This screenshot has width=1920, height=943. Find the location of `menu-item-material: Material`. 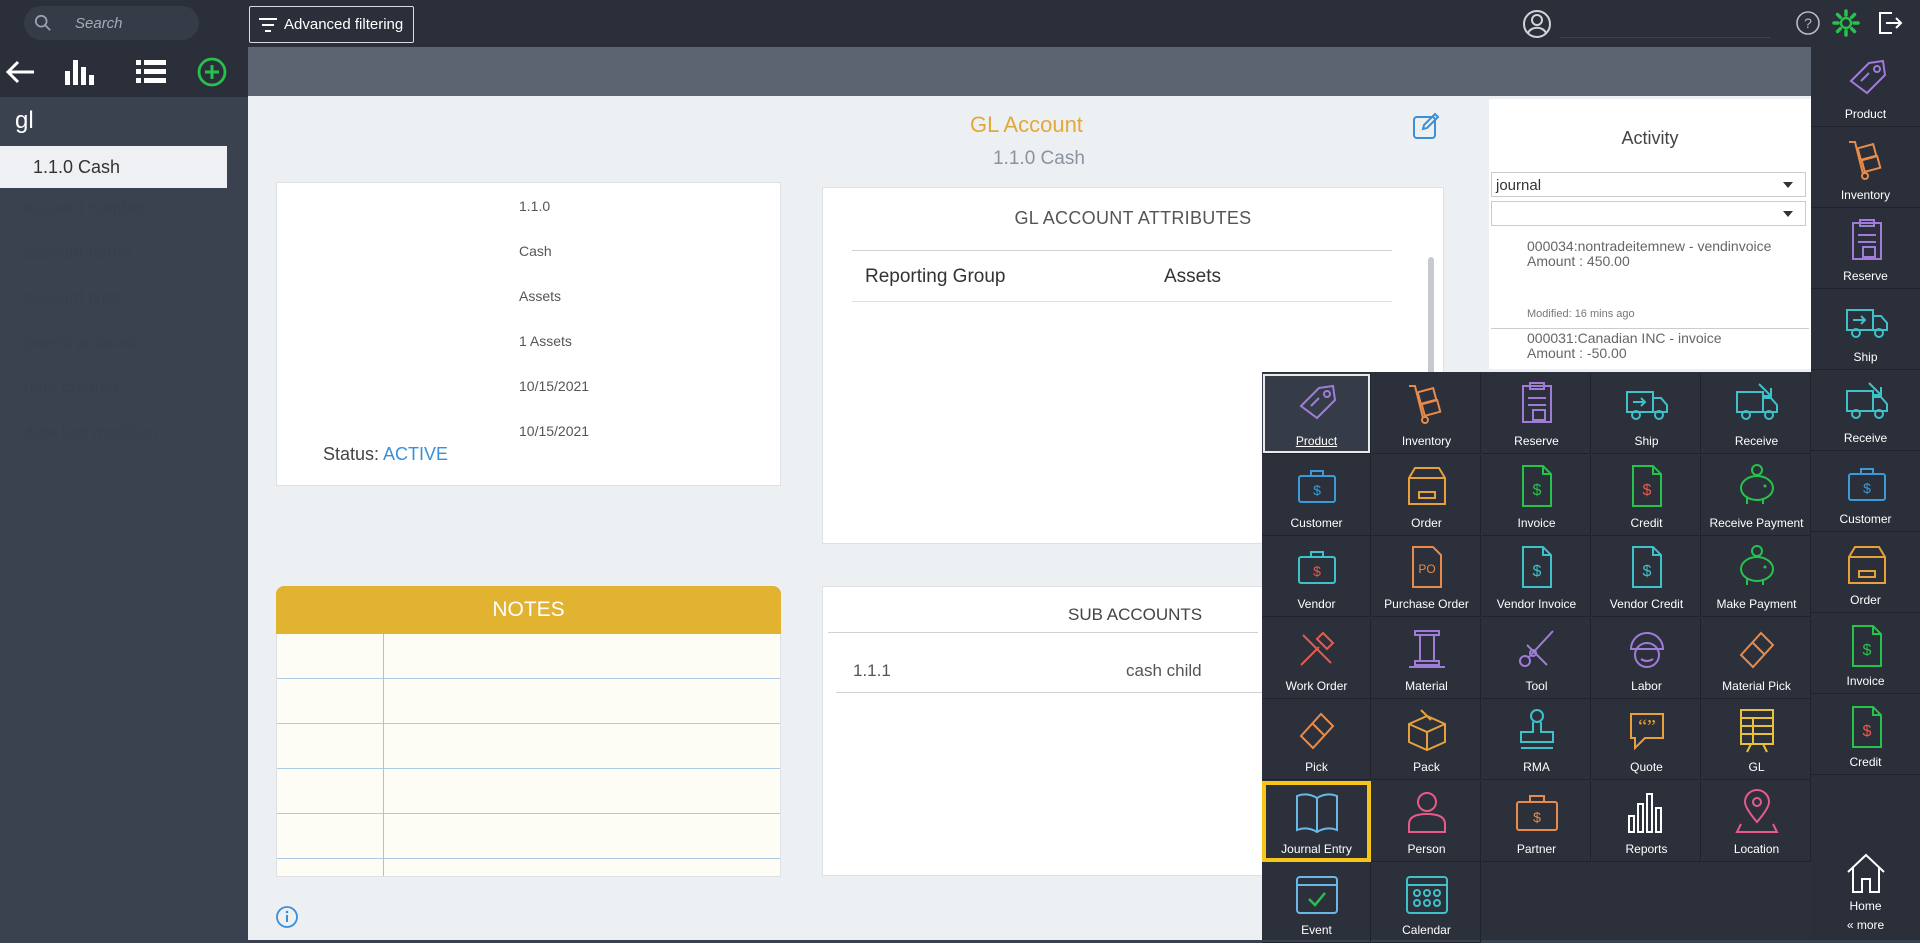

menu-item-material: Material is located at coordinates (1426, 658).